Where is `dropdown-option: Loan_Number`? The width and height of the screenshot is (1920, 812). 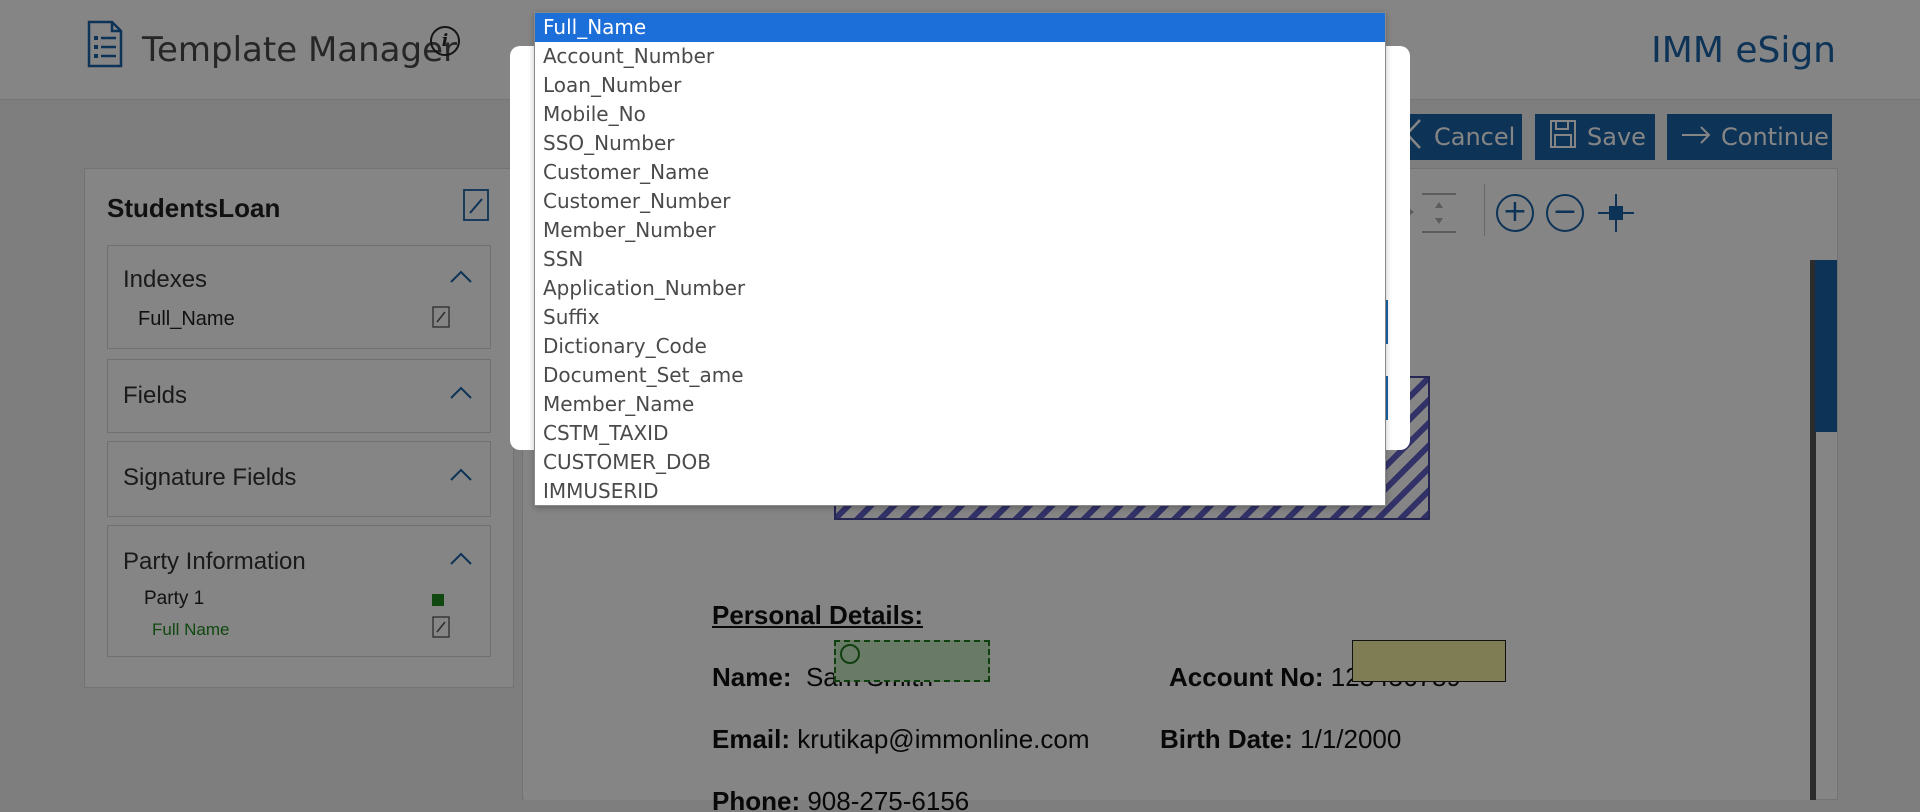 dropdown-option: Loan_Number is located at coordinates (960, 85).